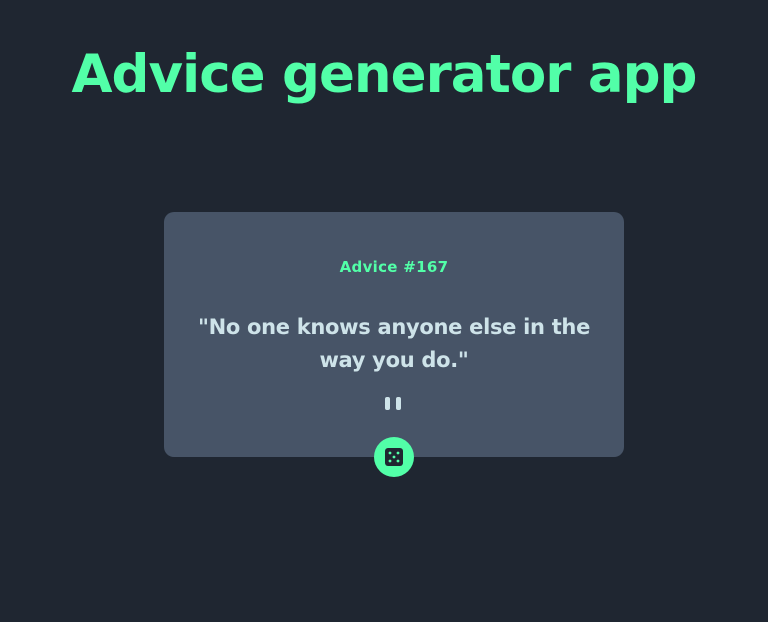  Describe the element at coordinates (394, 267) in the screenshot. I see `advice-id: Advice #167` at that location.